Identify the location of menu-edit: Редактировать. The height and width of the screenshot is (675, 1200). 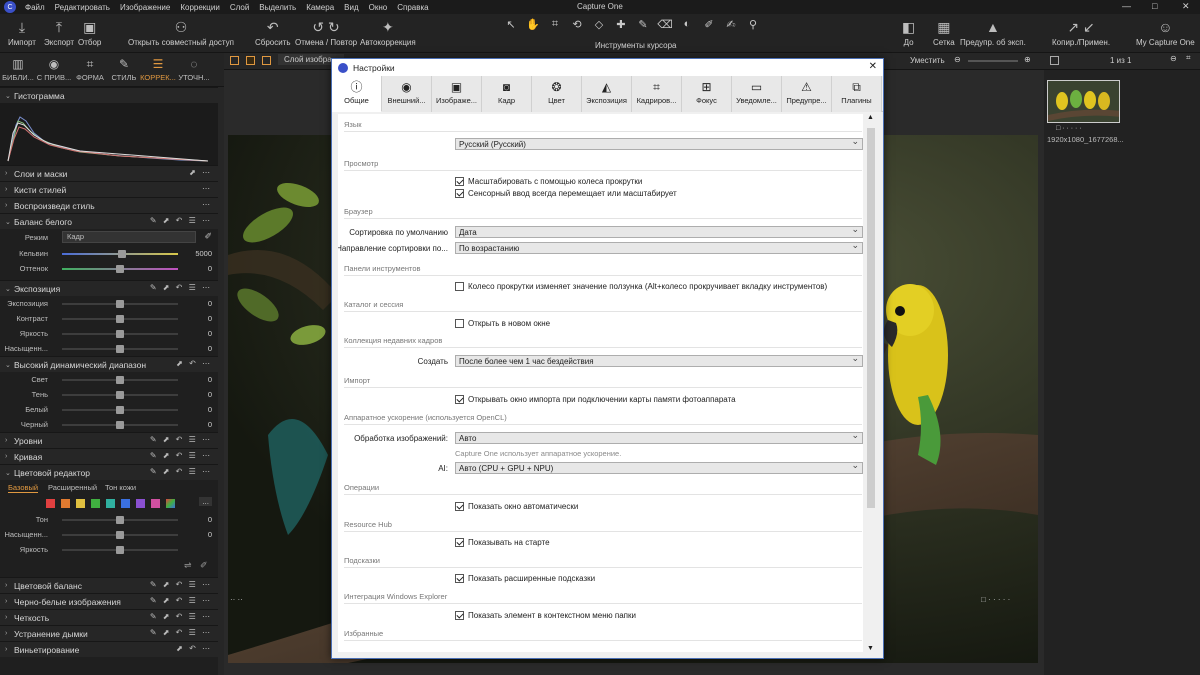
(82, 7).